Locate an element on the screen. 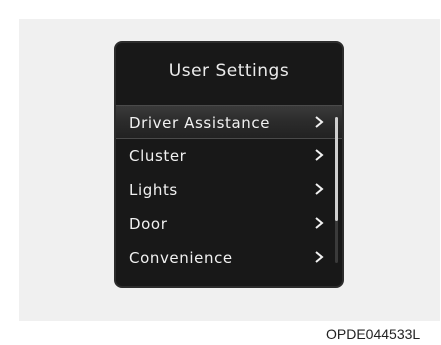 This screenshot has width=441, height=345. figure-code: OPDE044533L is located at coordinates (373, 334).